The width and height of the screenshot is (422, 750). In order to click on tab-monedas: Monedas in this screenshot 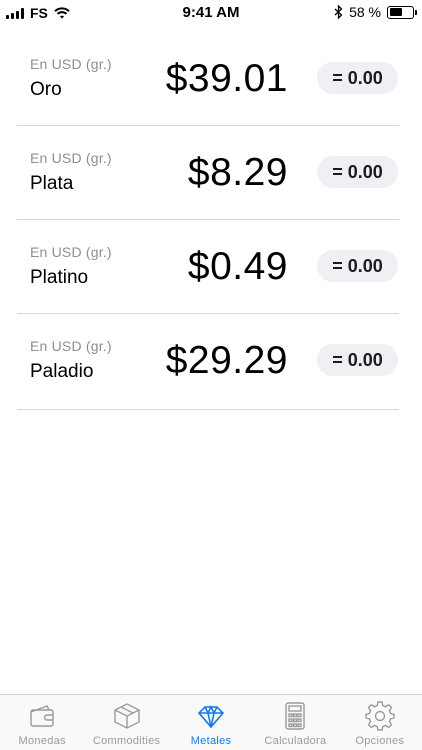, I will do `click(42, 722)`.